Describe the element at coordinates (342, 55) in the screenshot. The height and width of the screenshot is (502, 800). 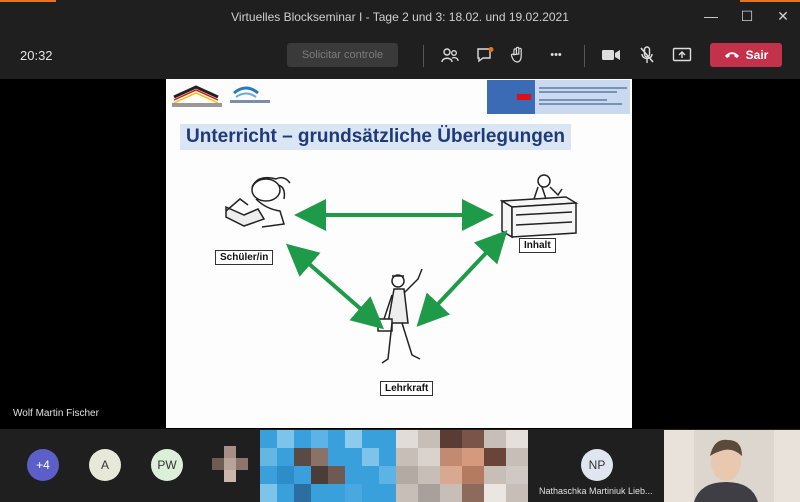
I see `request-control-button: Solicitar controle` at that location.